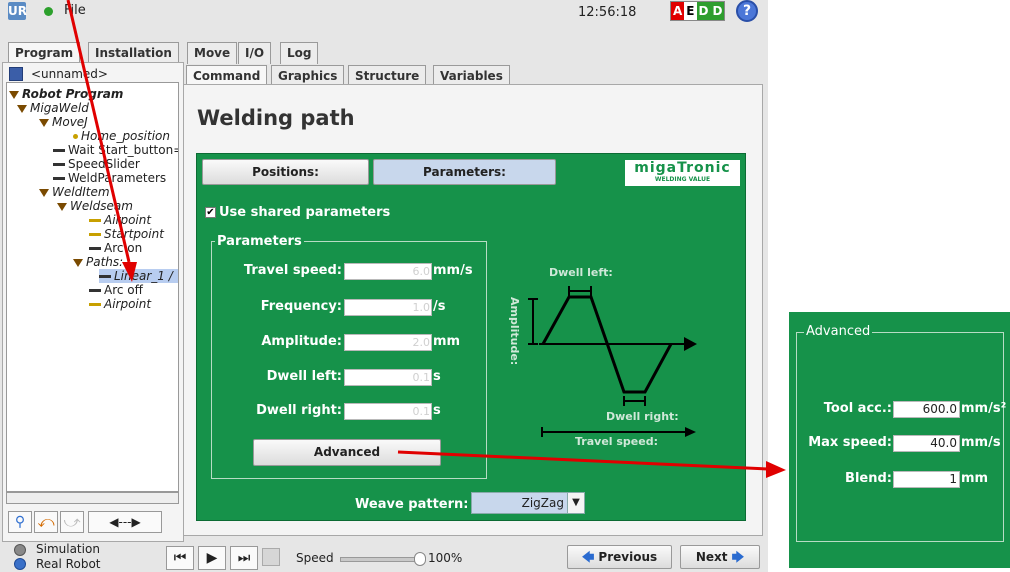  Describe the element at coordinates (66, 94) in the screenshot. I see `tree-item-robot-program: Robot Program` at that location.